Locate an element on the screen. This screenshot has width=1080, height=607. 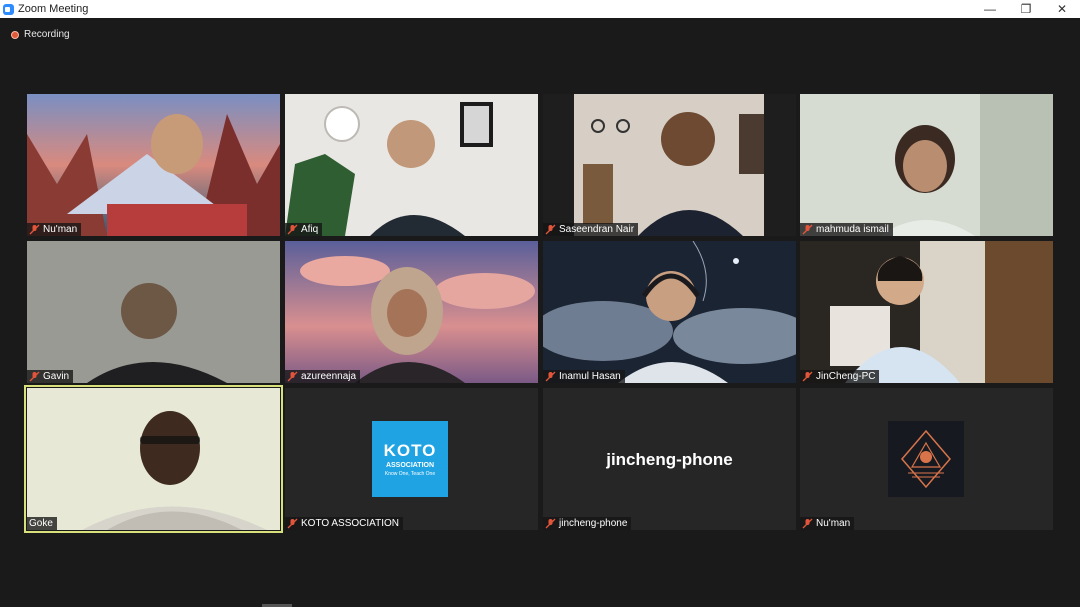
participant-name: Goke is located at coordinates (41, 523).